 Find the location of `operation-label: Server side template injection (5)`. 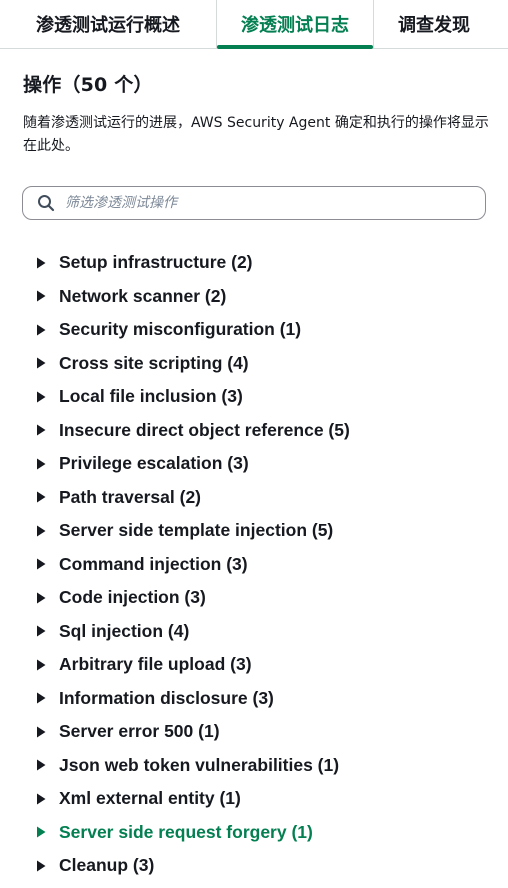

operation-label: Server side template injection (5) is located at coordinates (196, 530).